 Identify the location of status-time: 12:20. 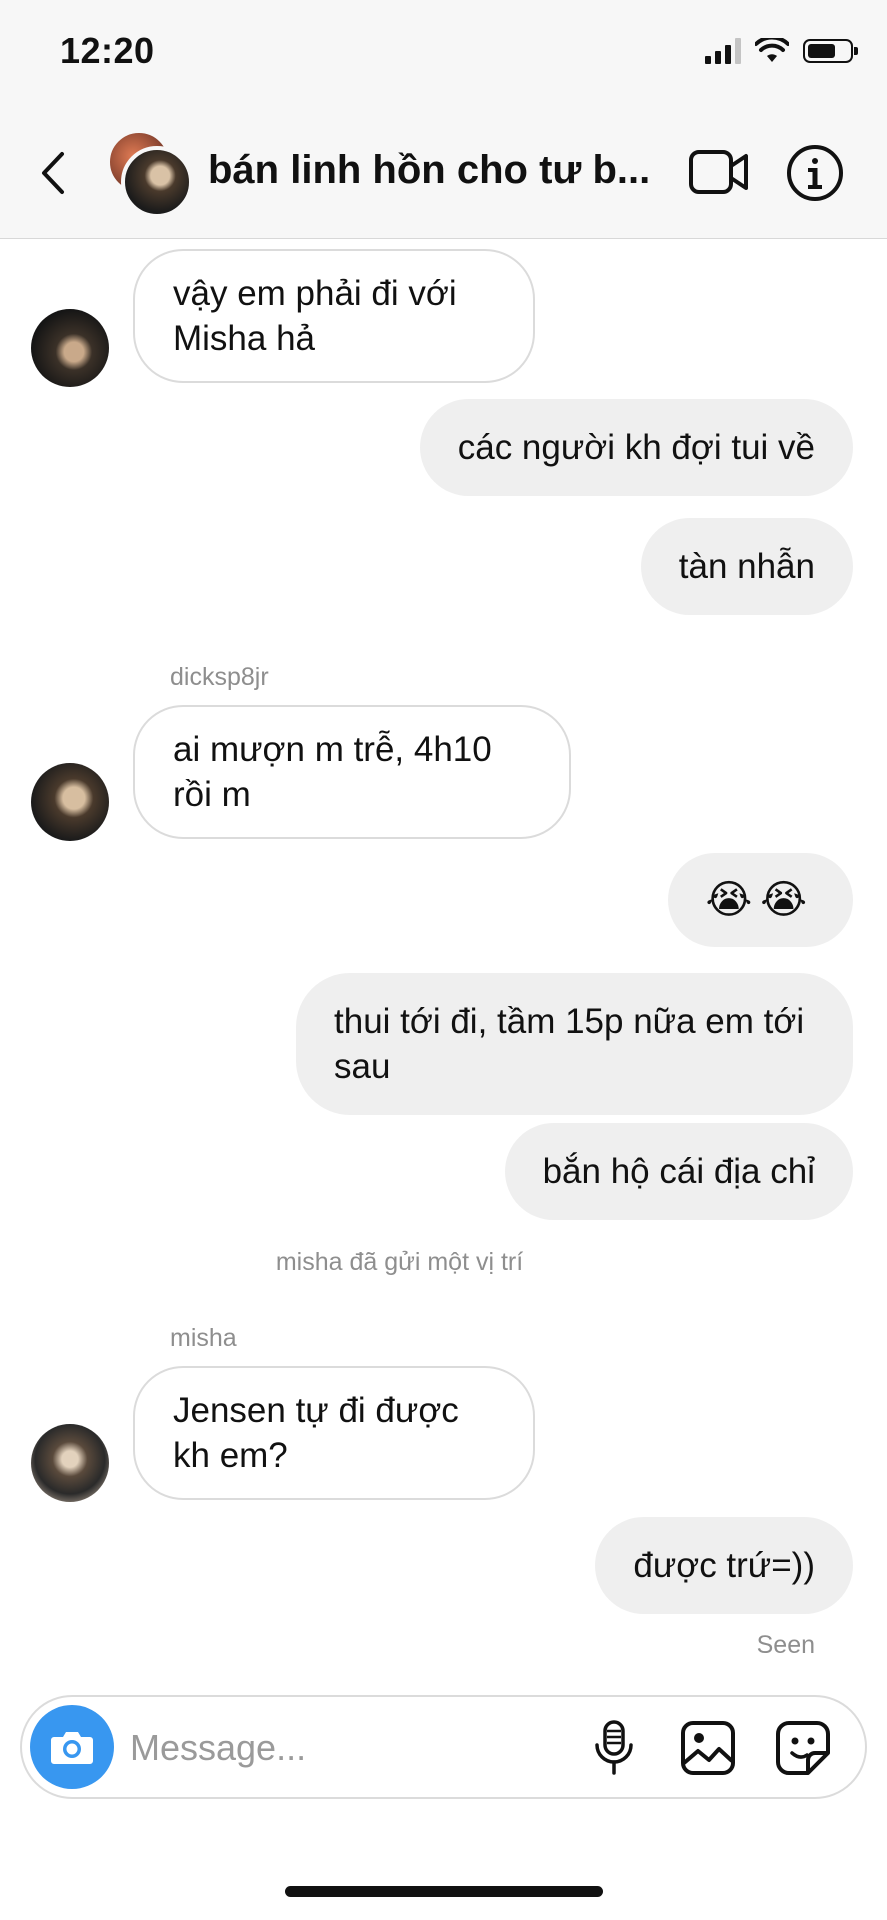
(107, 50).